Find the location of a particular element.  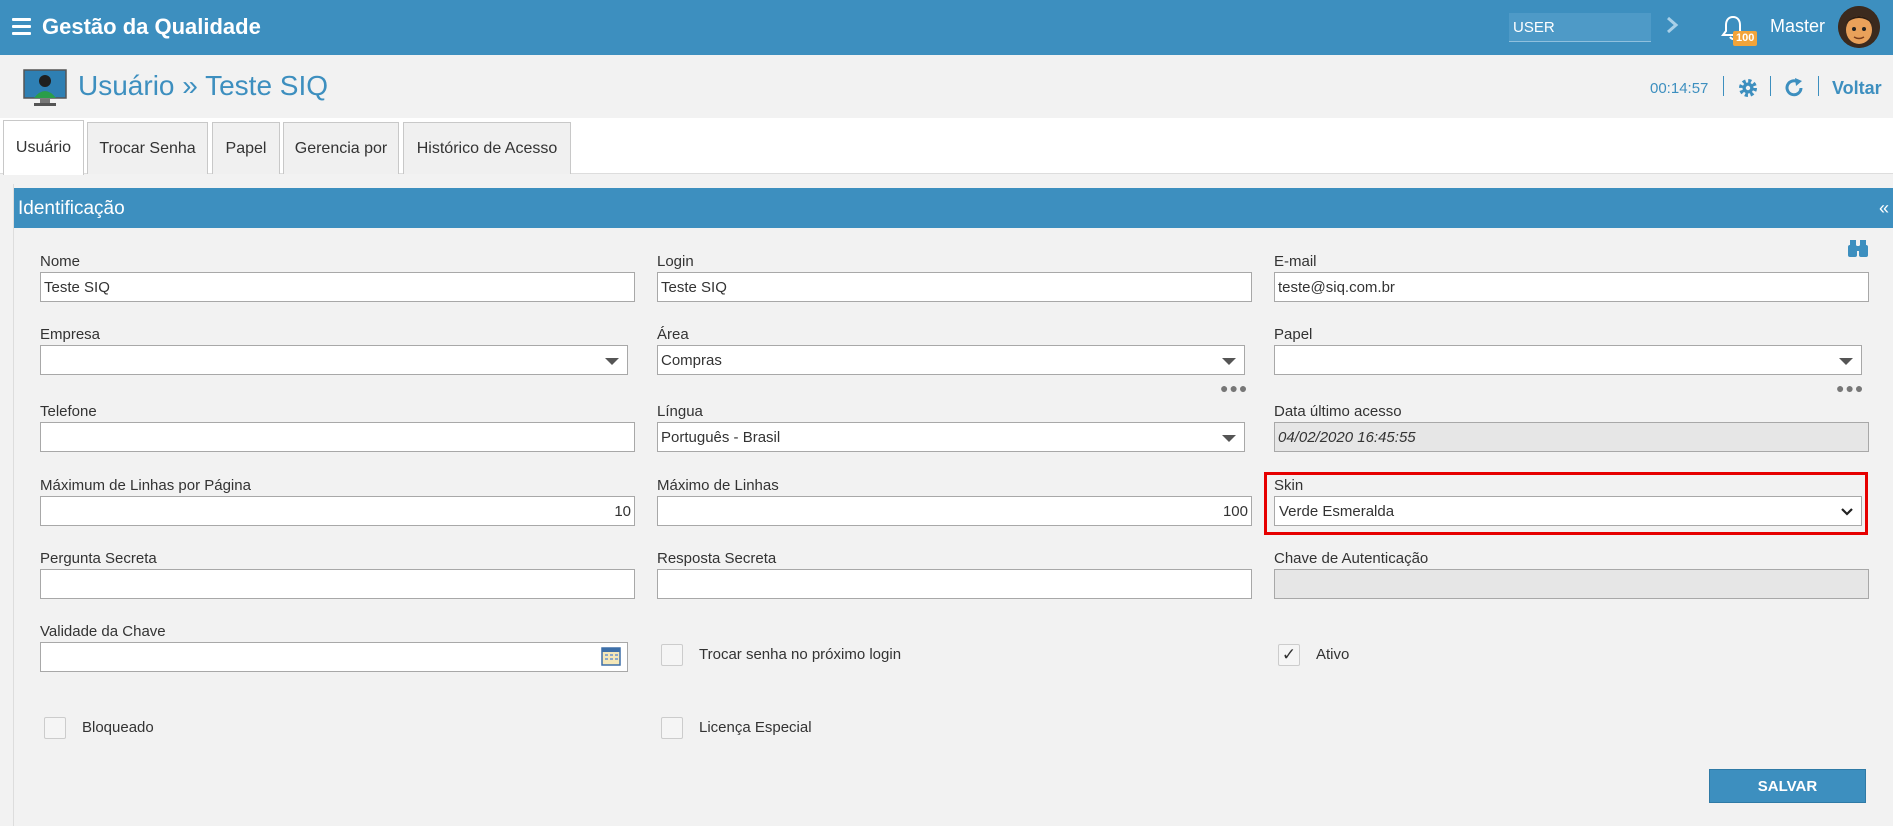

validade-chave-field is located at coordinates (334, 657).